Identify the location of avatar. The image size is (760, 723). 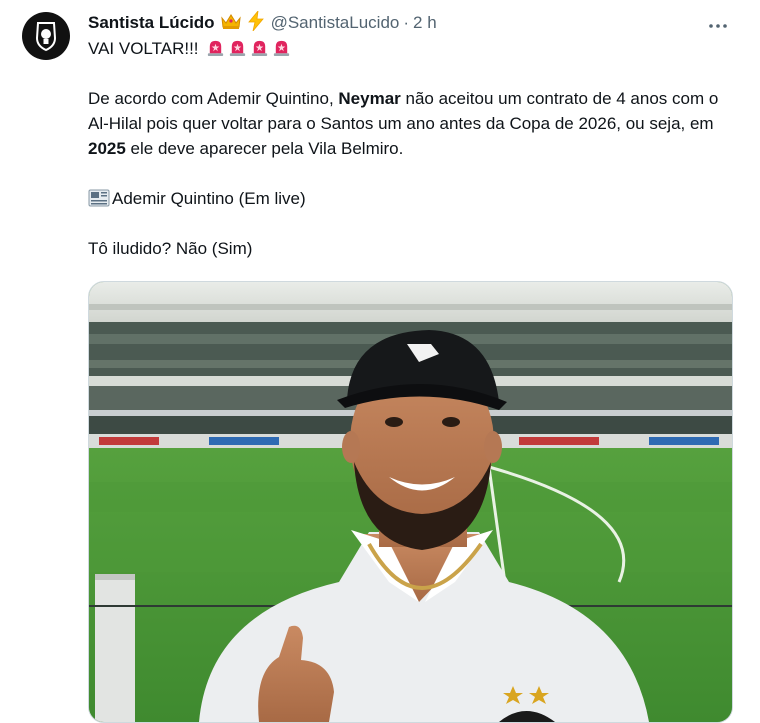
(46, 36).